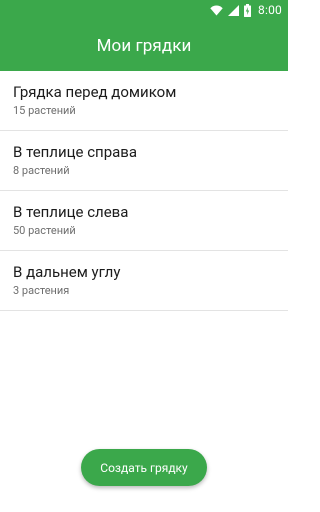  I want to click on bed-plant-count: 50 растений, so click(44, 230).